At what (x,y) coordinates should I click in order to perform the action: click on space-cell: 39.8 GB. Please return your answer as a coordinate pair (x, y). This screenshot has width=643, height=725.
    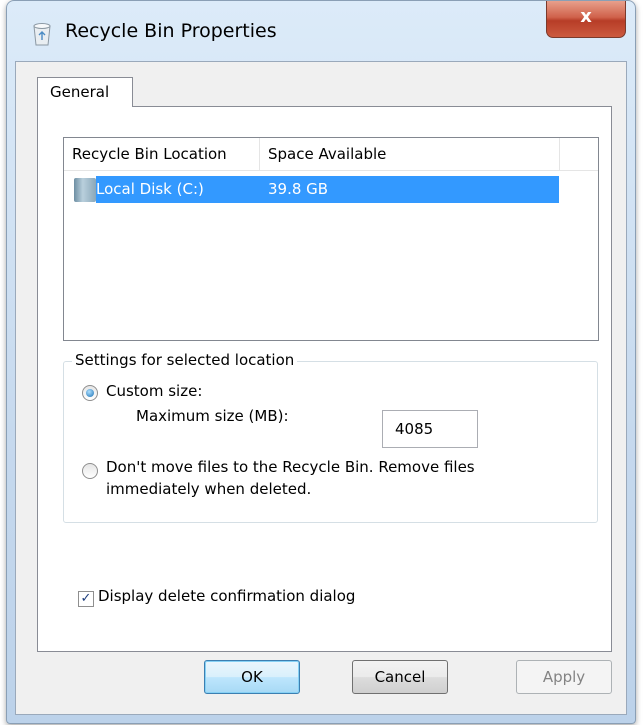
    Looking at the image, I should click on (298, 189).